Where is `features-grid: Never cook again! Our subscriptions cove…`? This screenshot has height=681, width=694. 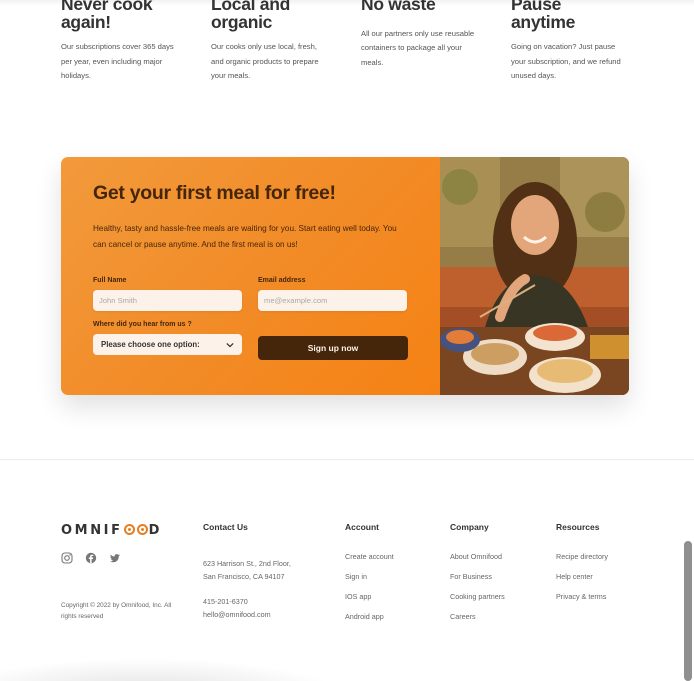 features-grid: Never cook again! Our subscriptions cove… is located at coordinates (351, 42).